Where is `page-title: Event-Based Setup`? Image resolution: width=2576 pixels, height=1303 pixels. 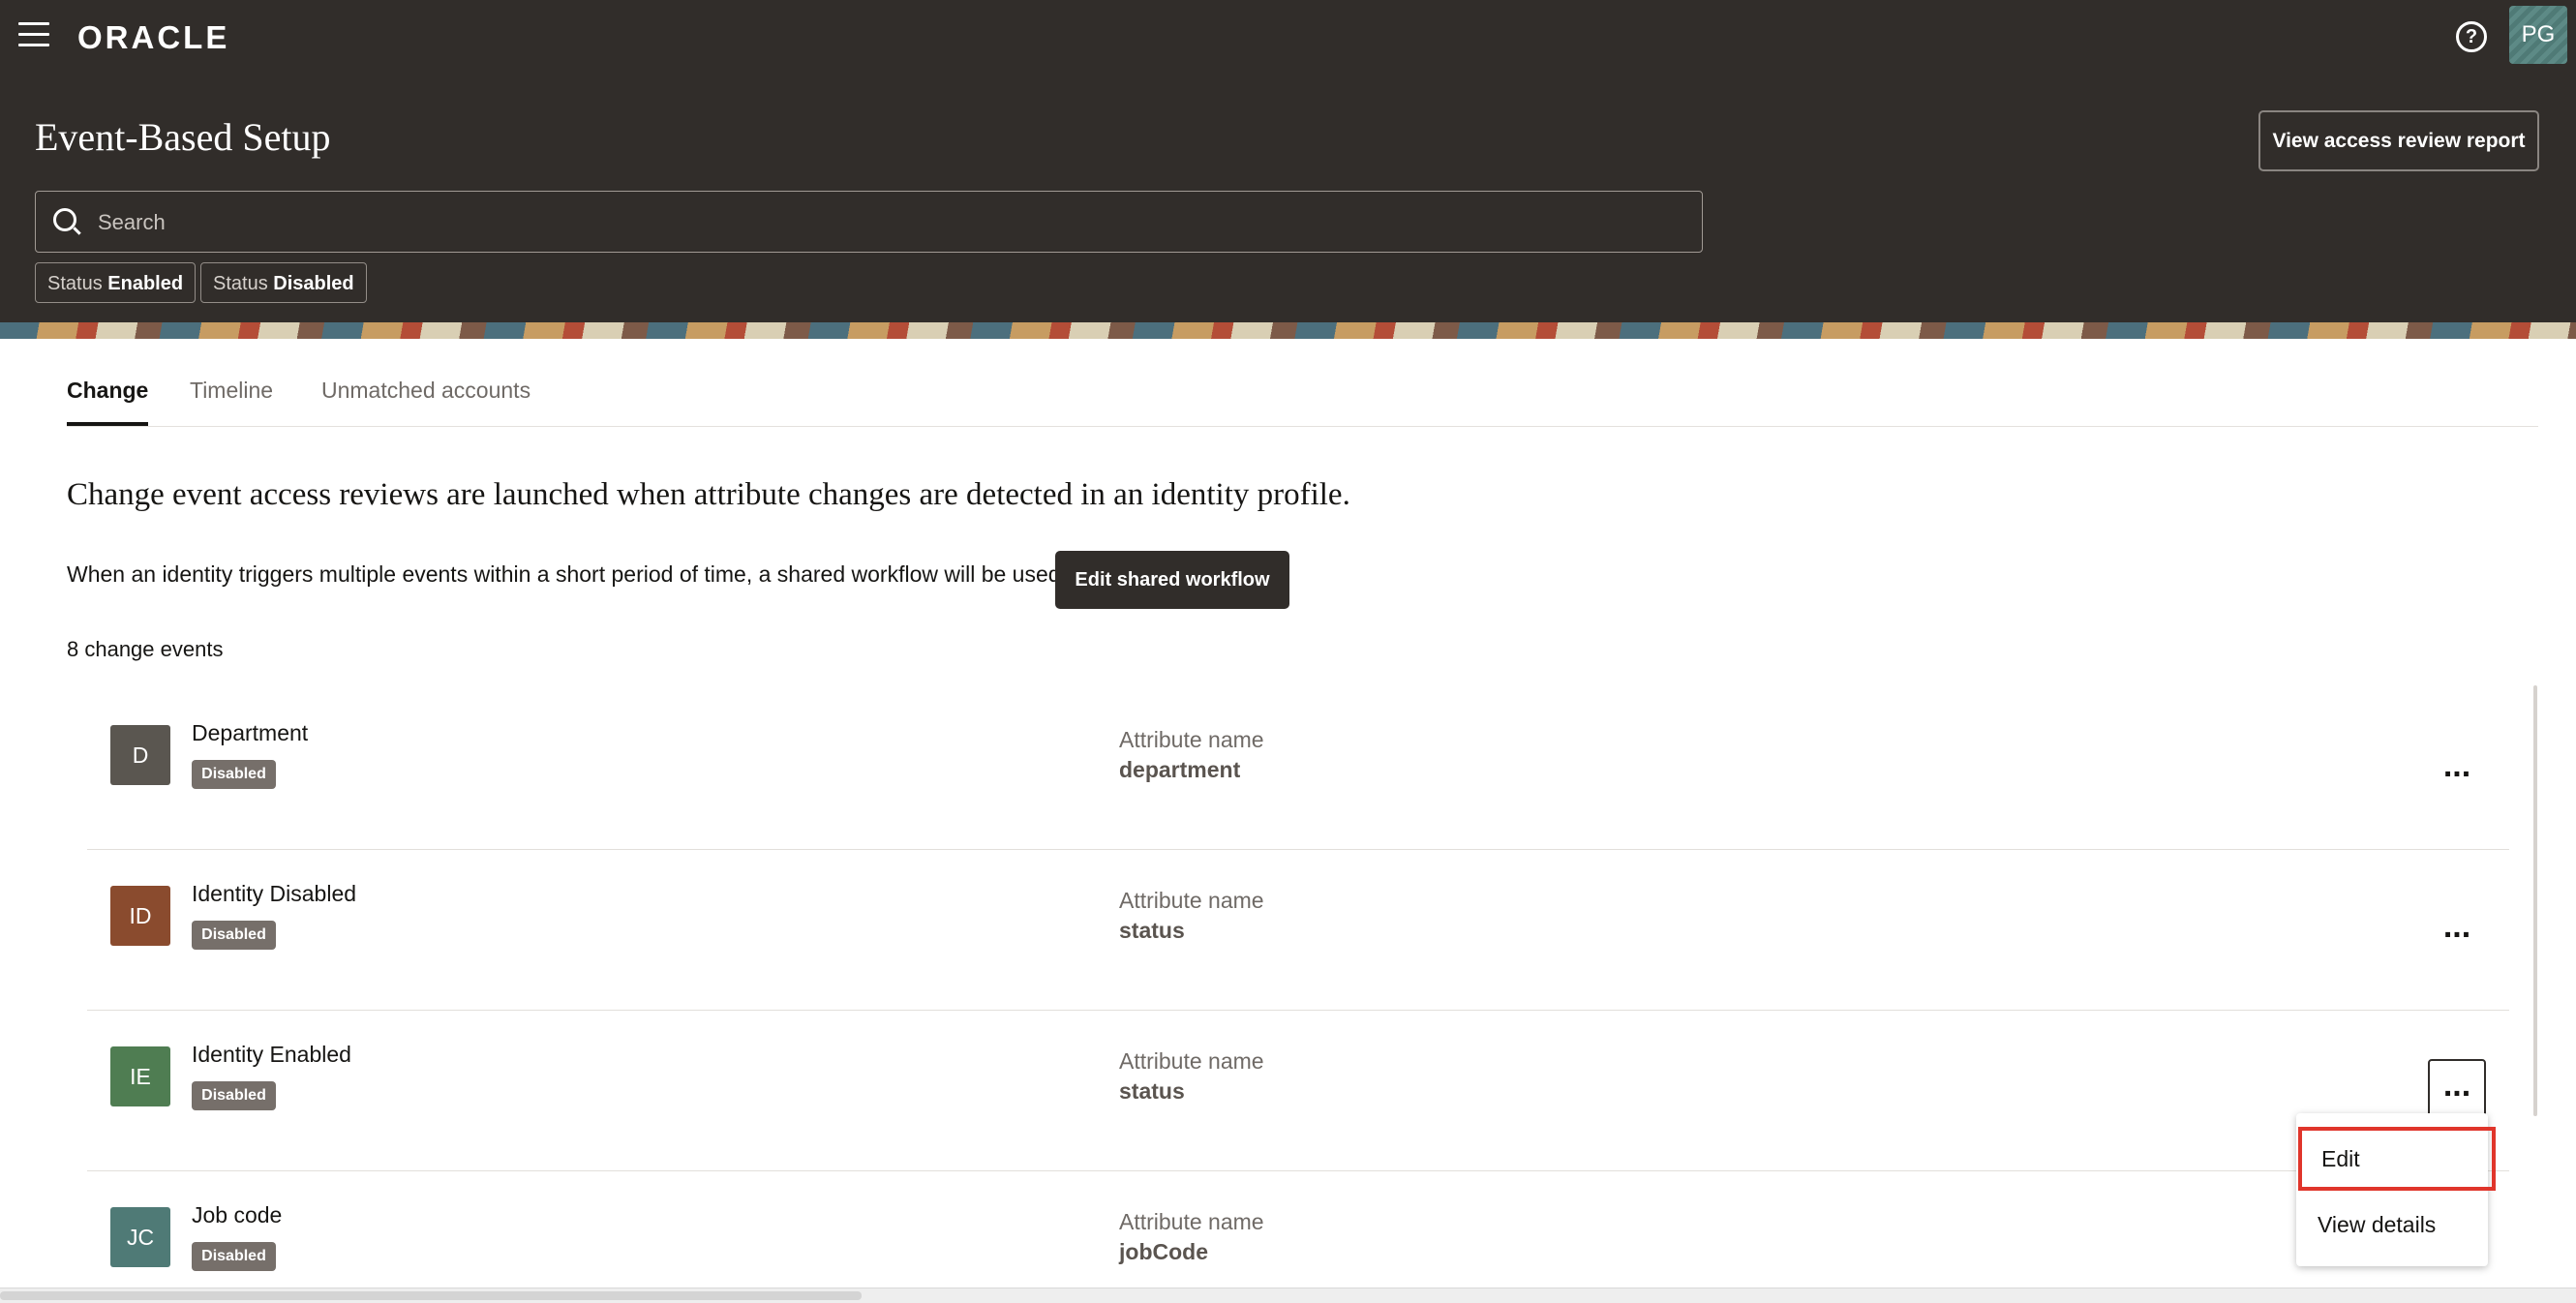 page-title: Event-Based Setup is located at coordinates (183, 137).